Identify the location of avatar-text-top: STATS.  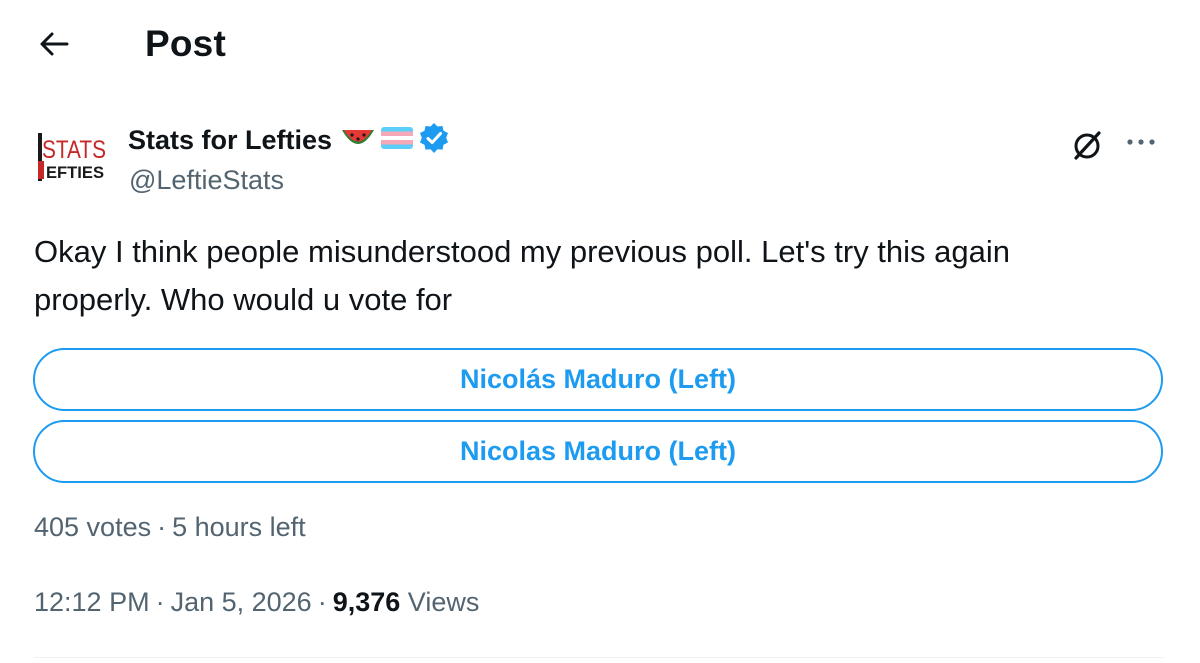
(74, 150).